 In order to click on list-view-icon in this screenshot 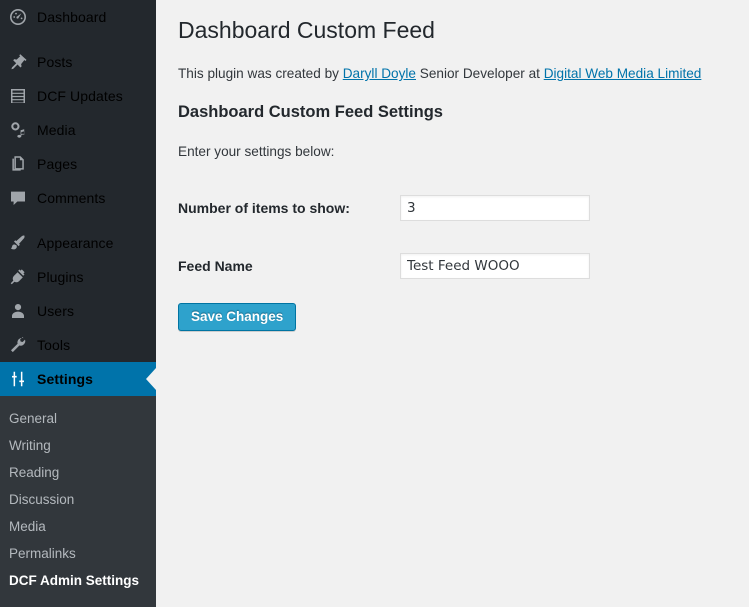, I will do `click(18, 96)`.